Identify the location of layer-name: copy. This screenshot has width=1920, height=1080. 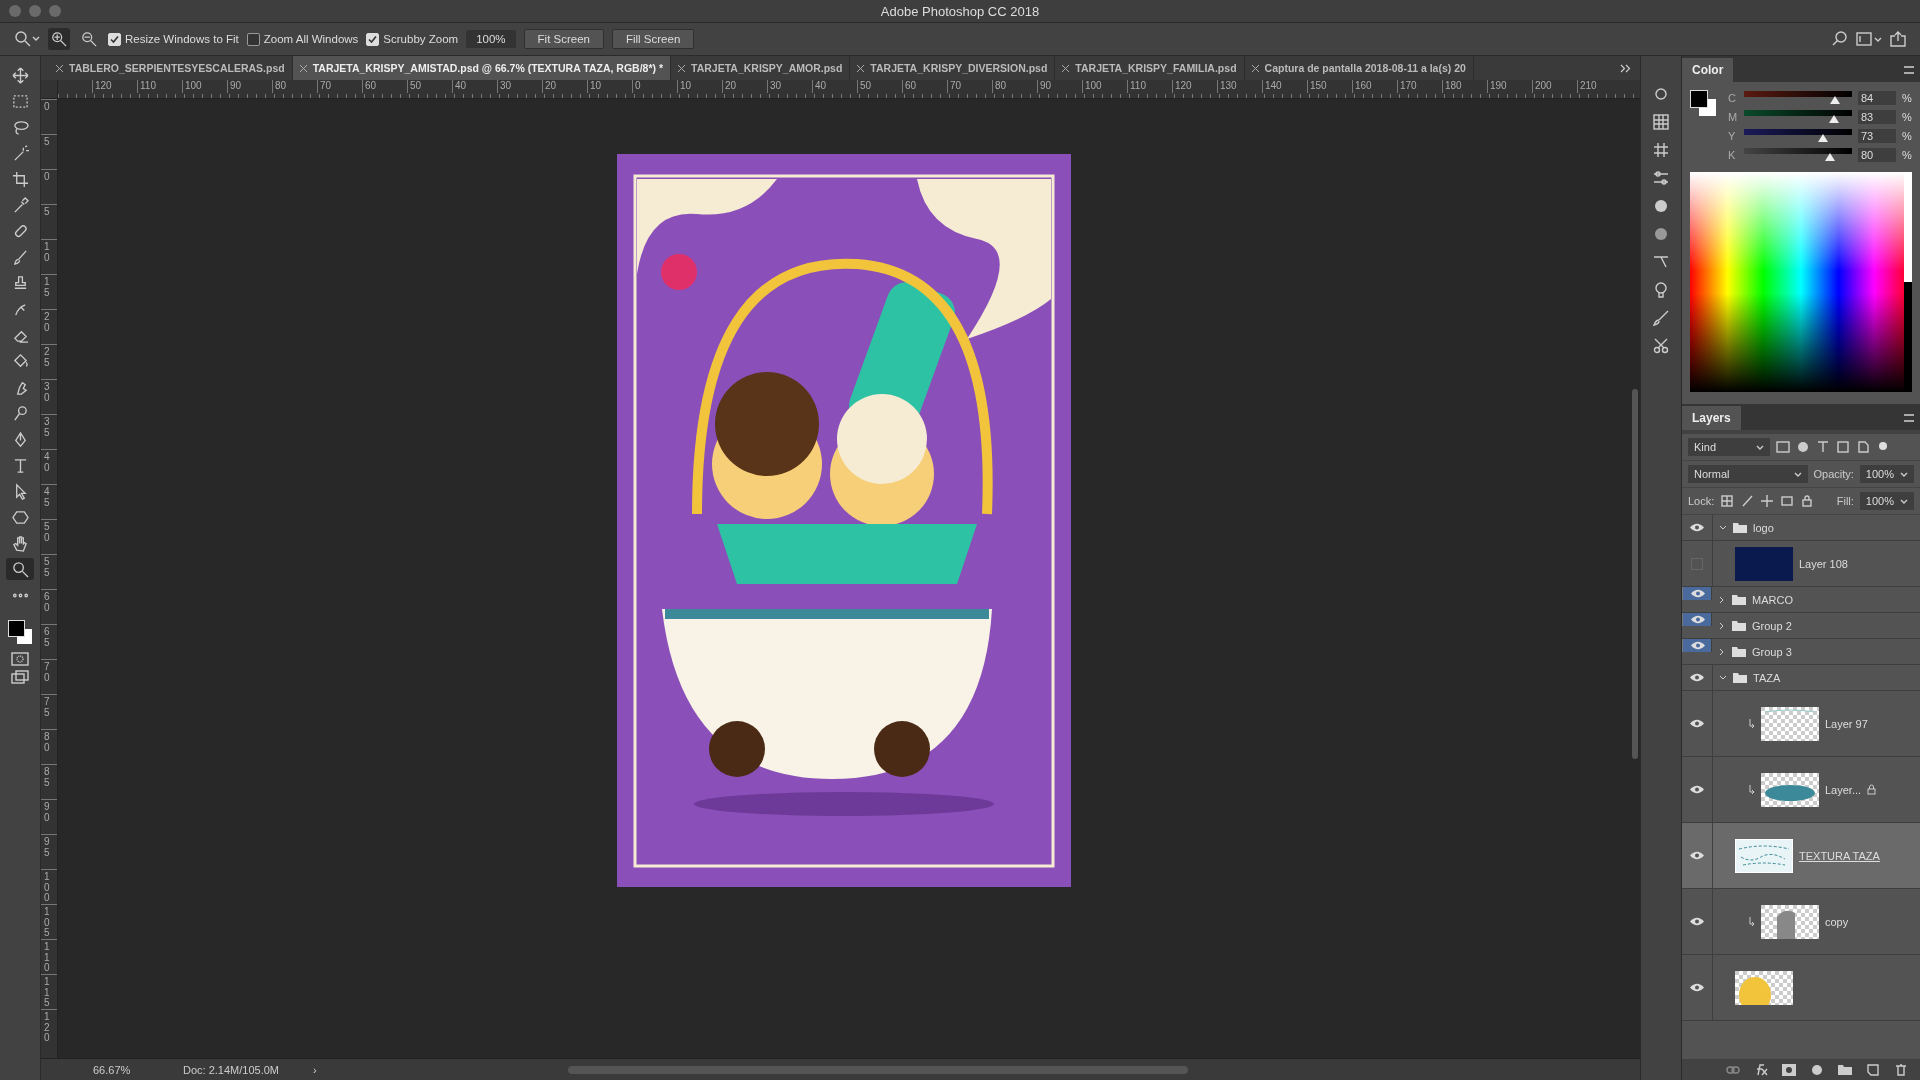
(1837, 921).